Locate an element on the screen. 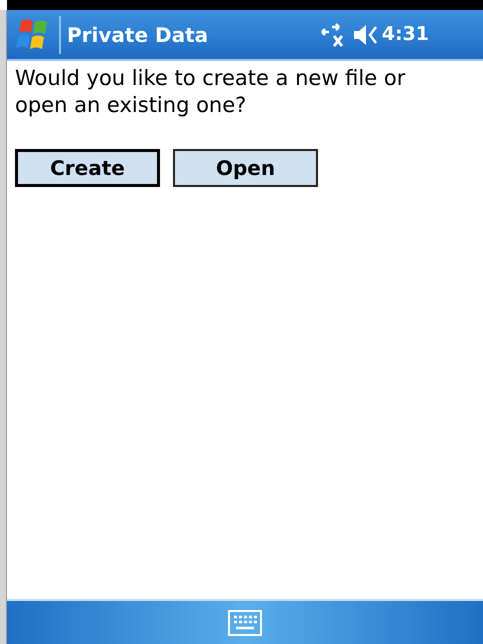 Image resolution: width=483 pixels, height=644 pixels. connectivity-icon is located at coordinates (333, 35).